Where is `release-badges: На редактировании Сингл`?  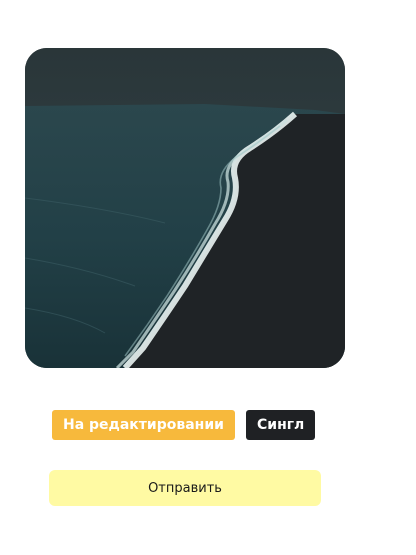
release-badges: На редактировании Сингл is located at coordinates (184, 425).